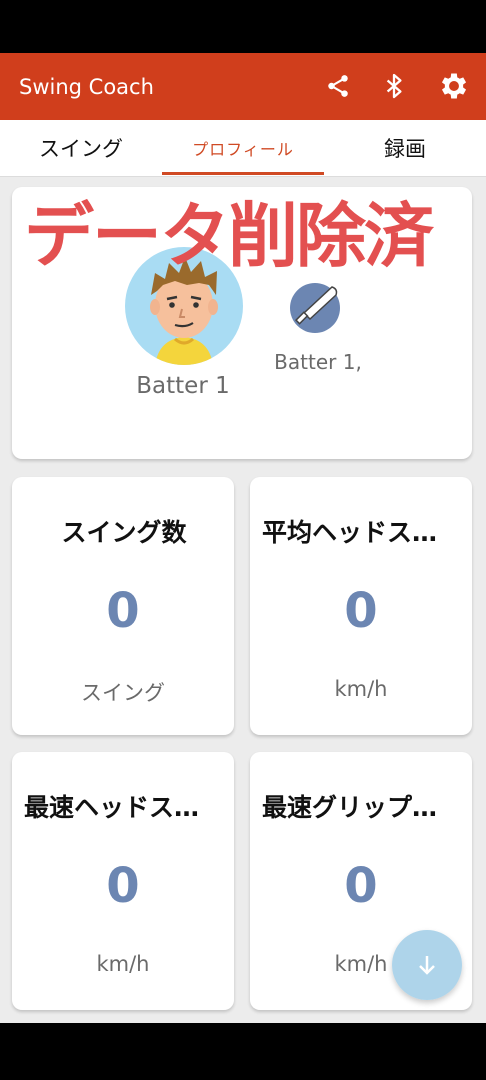 Image resolution: width=486 pixels, height=1080 pixels. I want to click on tab-swing: スイング, so click(81, 148).